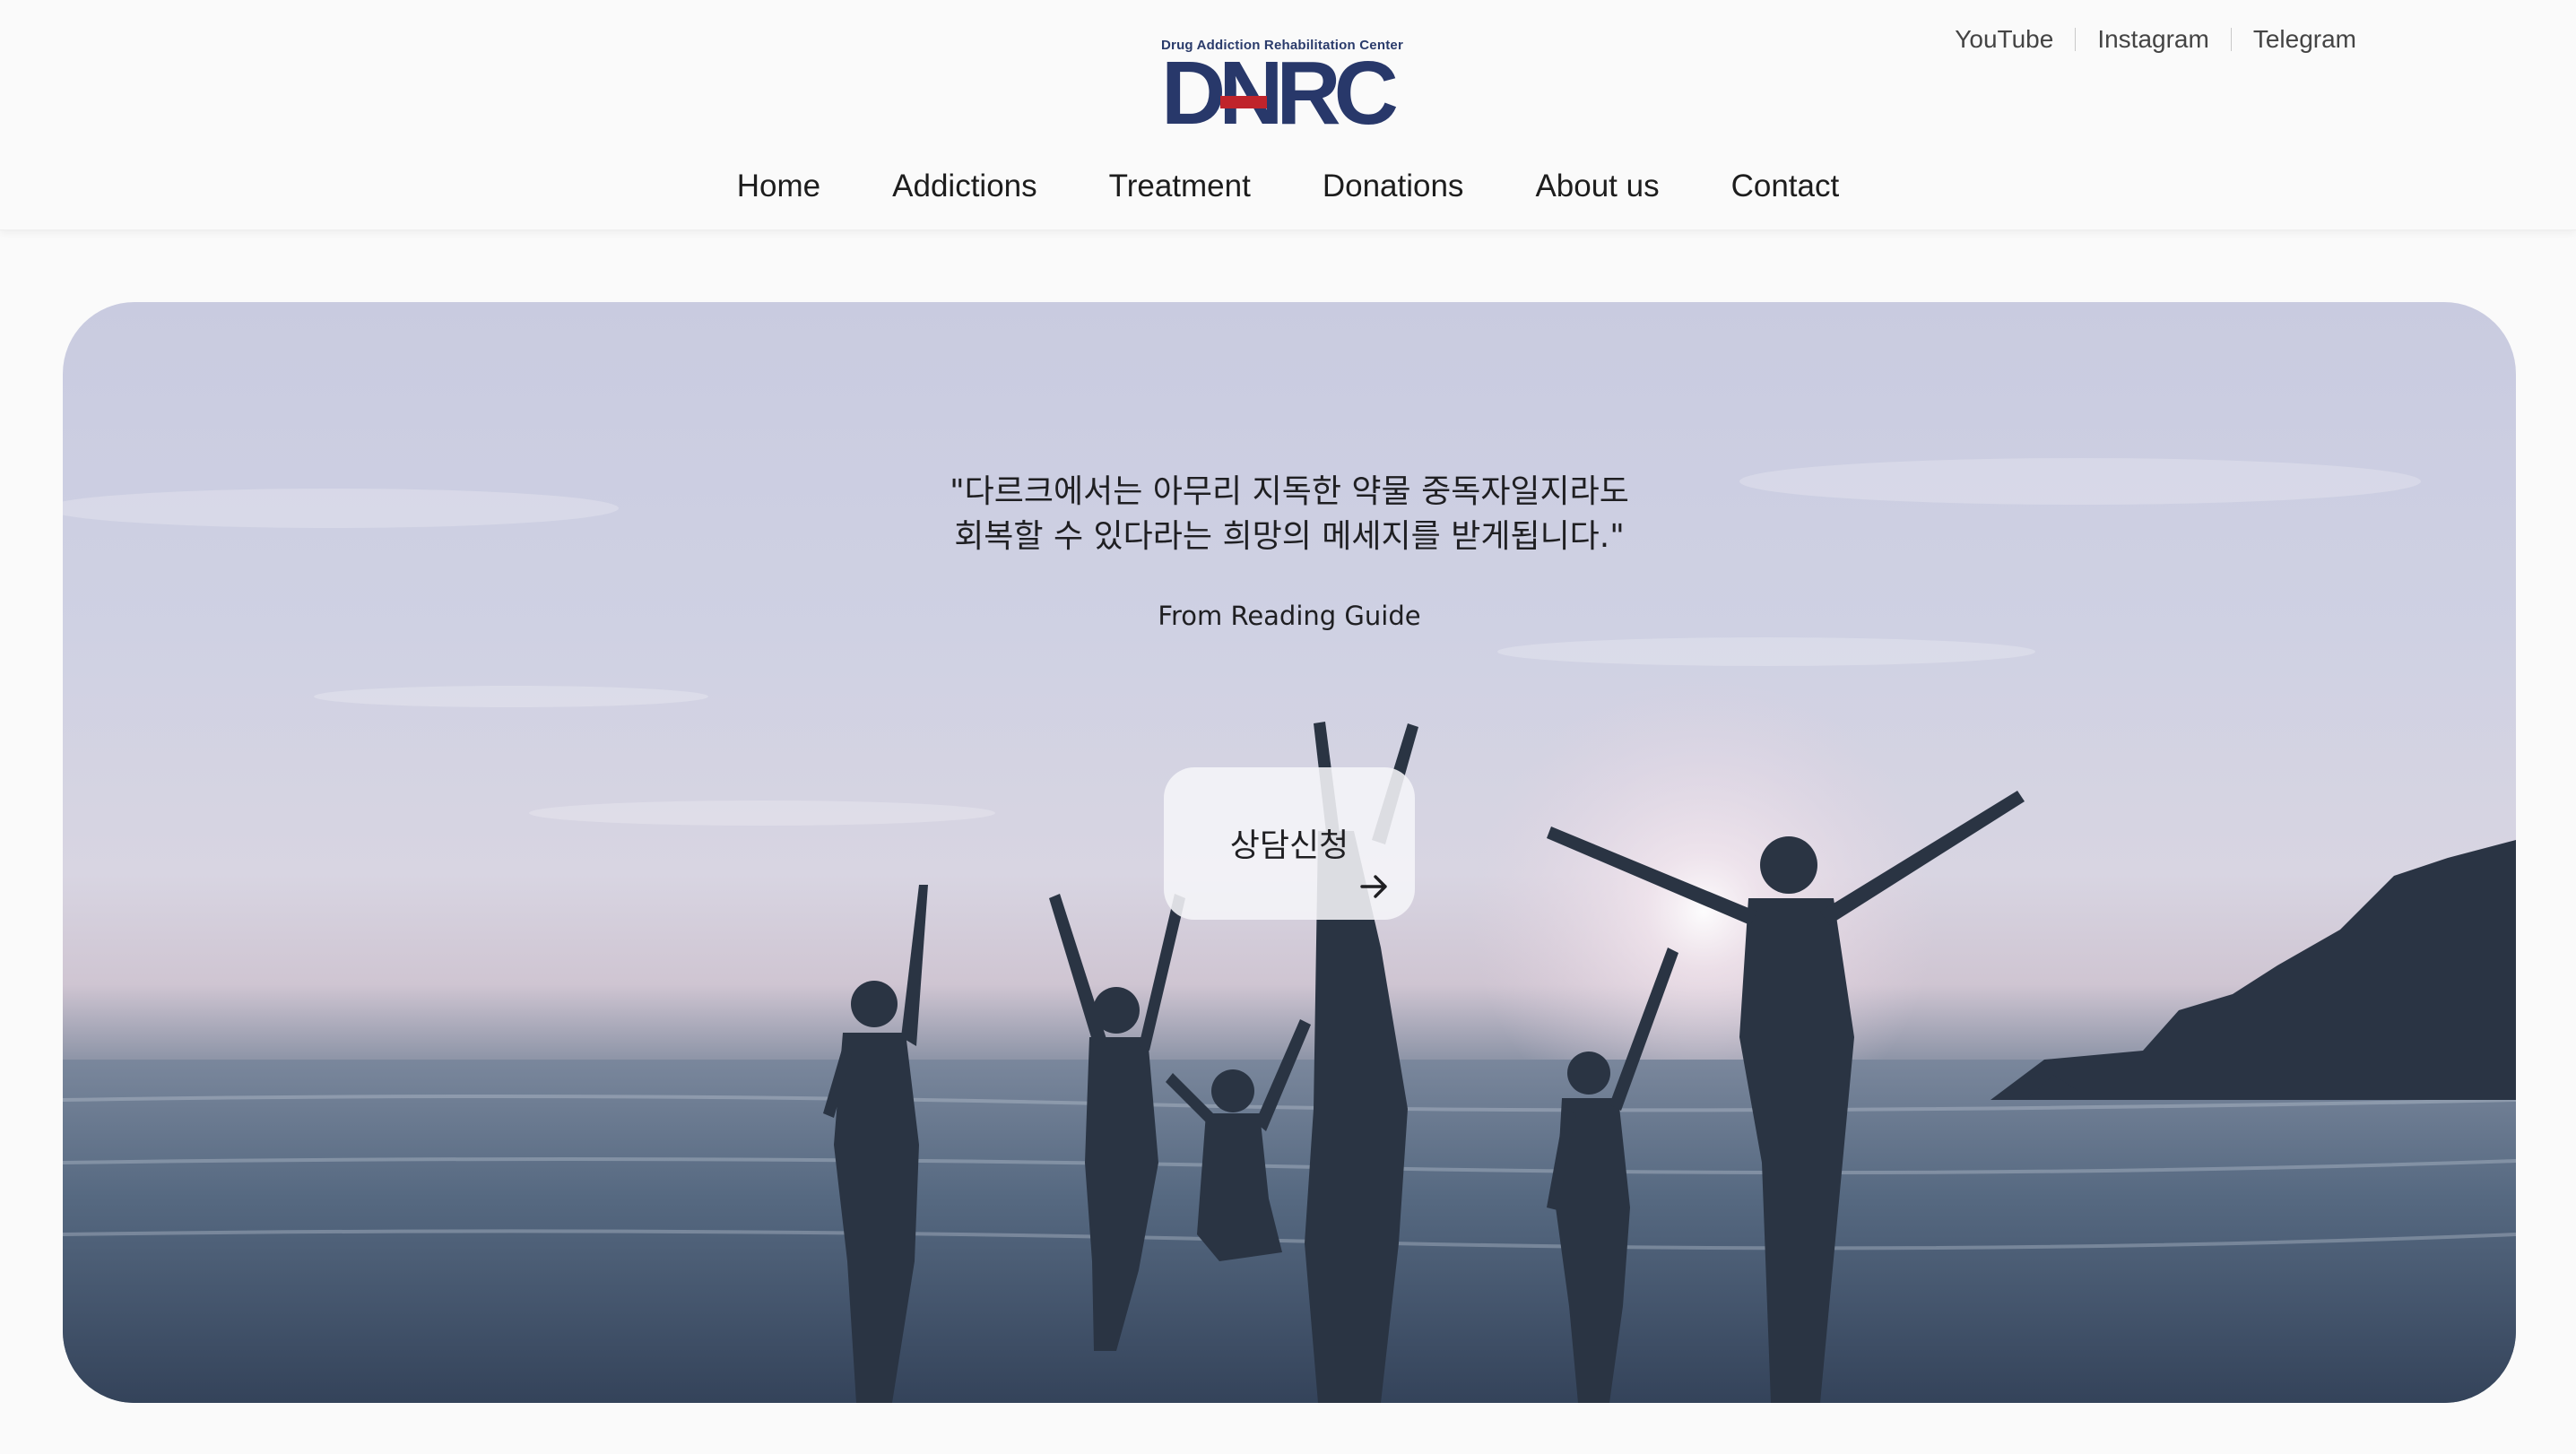 The width and height of the screenshot is (2576, 1454). What do you see at coordinates (1393, 186) in the screenshot?
I see `nav-item-donations: Donations` at bounding box center [1393, 186].